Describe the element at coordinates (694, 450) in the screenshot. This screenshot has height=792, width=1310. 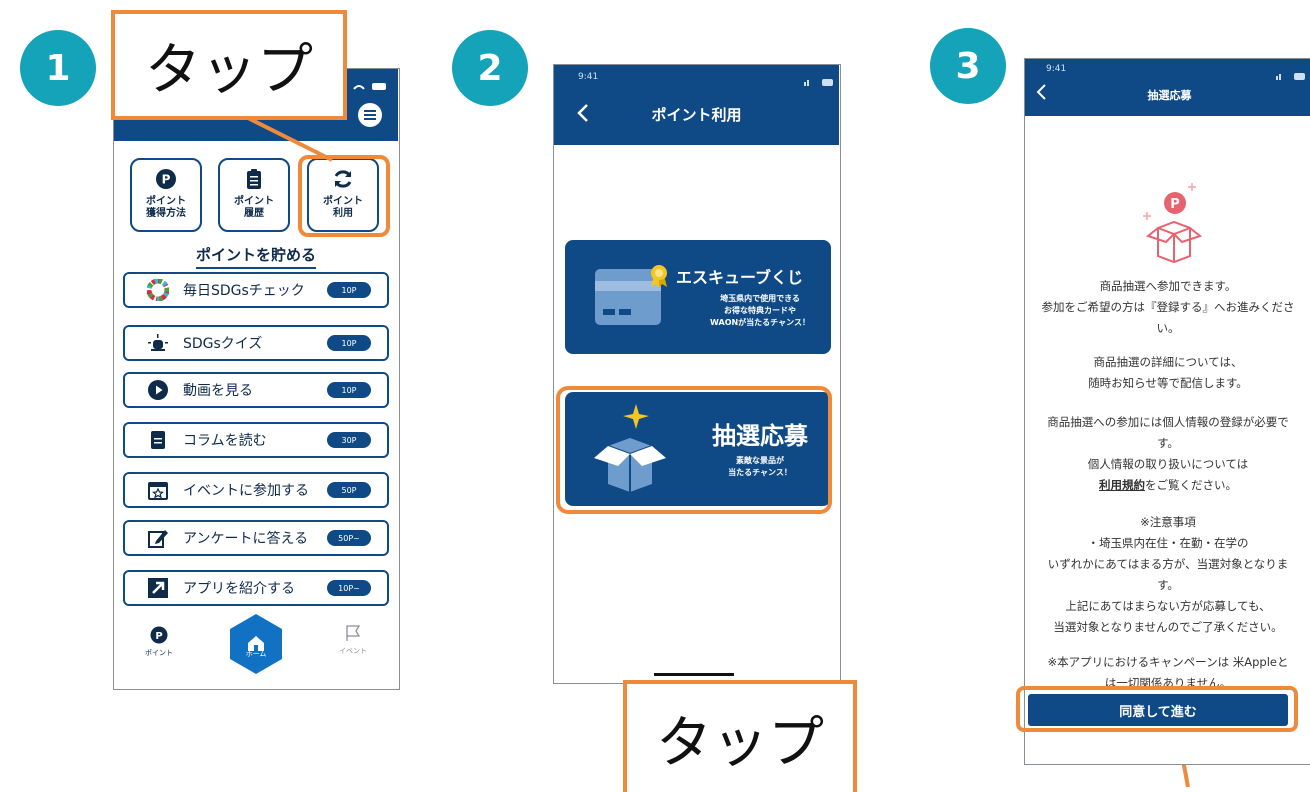
I see `tap-highlight-prize-draw` at that location.